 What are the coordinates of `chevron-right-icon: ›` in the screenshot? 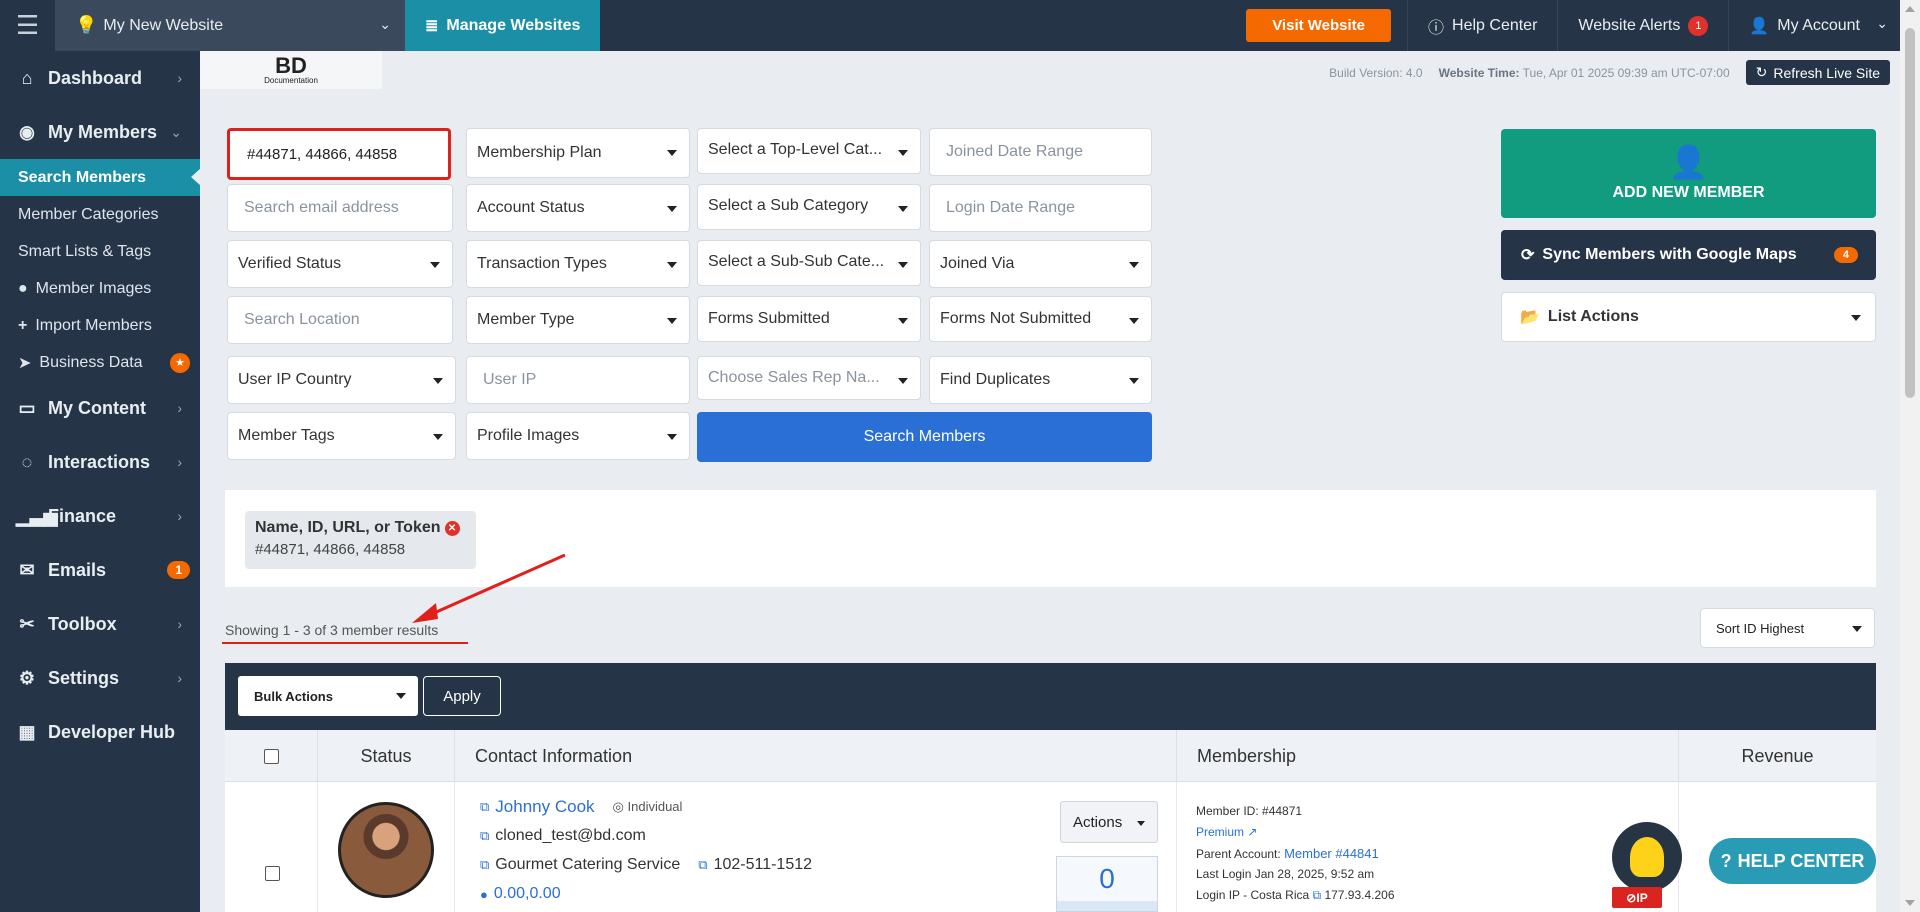 It's located at (179, 624).